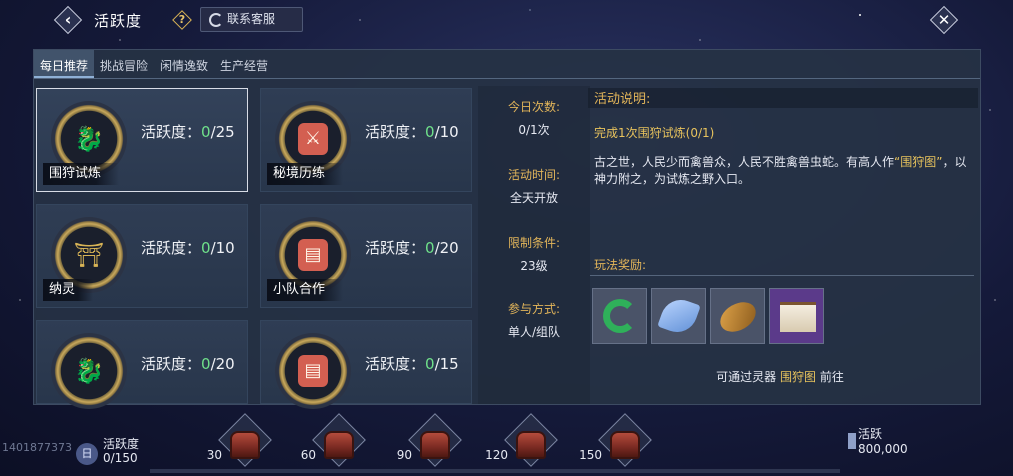 Image resolution: width=1013 pixels, height=476 pixels. What do you see at coordinates (534, 186) in the screenshot?
I see `info-time: 活动时间: 全天开放` at bounding box center [534, 186].